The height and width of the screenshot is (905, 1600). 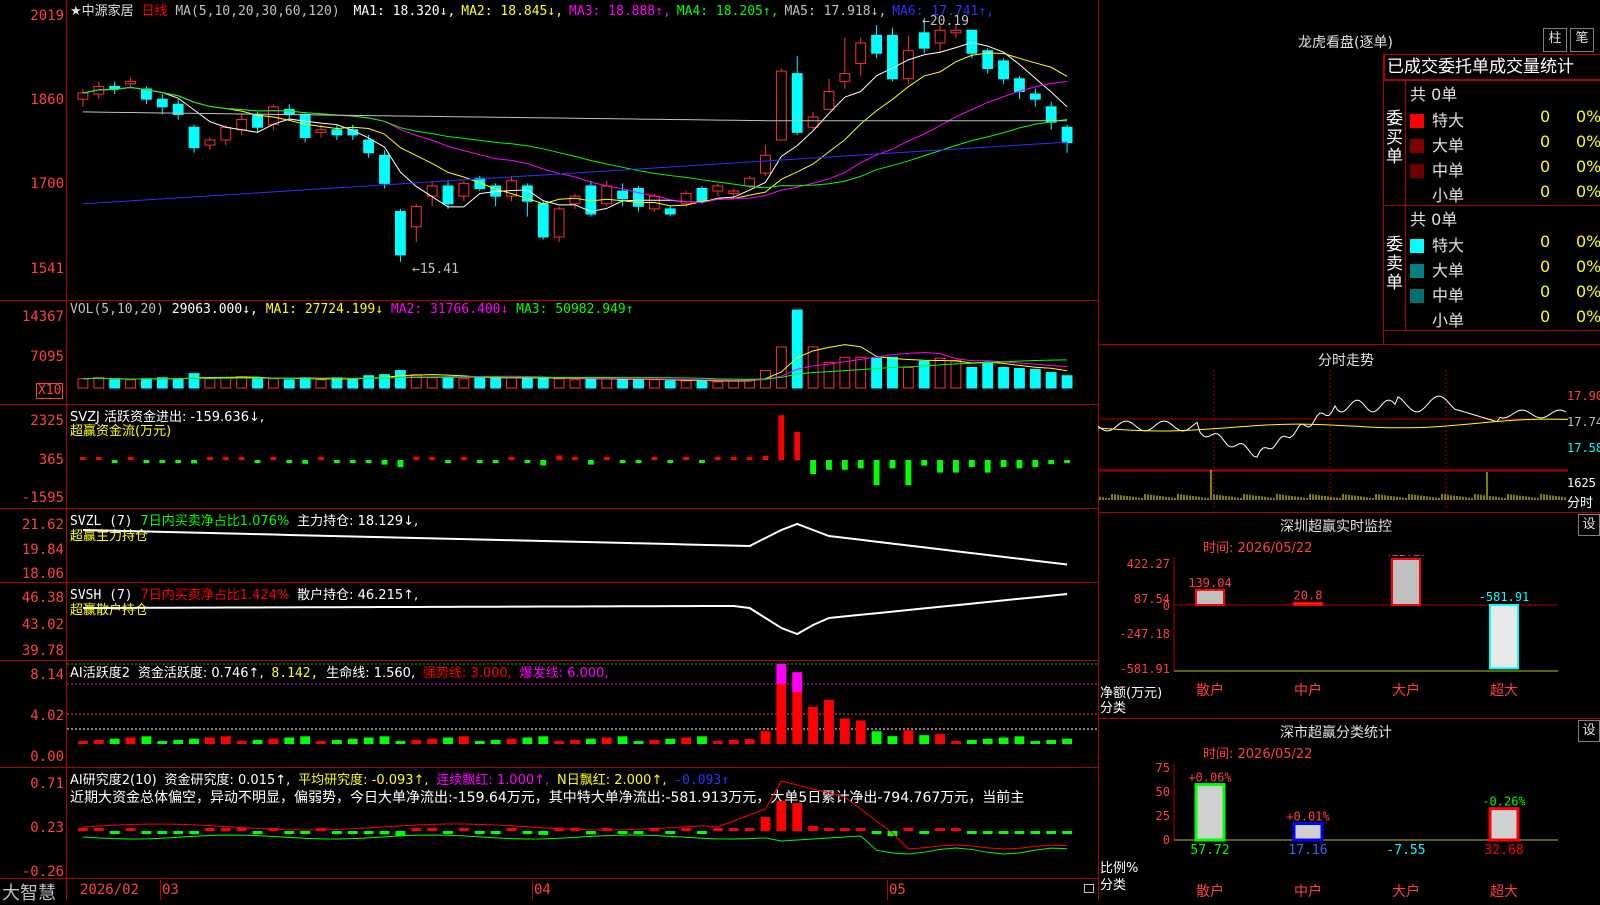 What do you see at coordinates (1345, 43) in the screenshot?
I see `lhb-title: 龙虎看盘(逐单)` at bounding box center [1345, 43].